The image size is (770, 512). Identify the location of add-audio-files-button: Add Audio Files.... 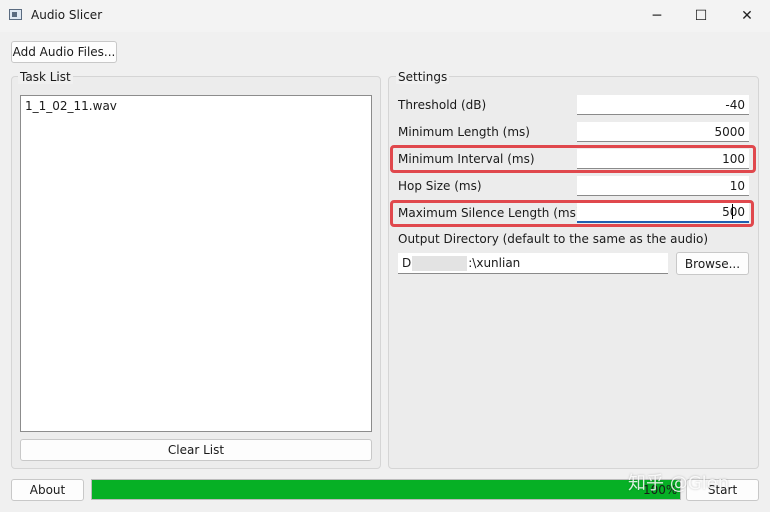
(64, 52).